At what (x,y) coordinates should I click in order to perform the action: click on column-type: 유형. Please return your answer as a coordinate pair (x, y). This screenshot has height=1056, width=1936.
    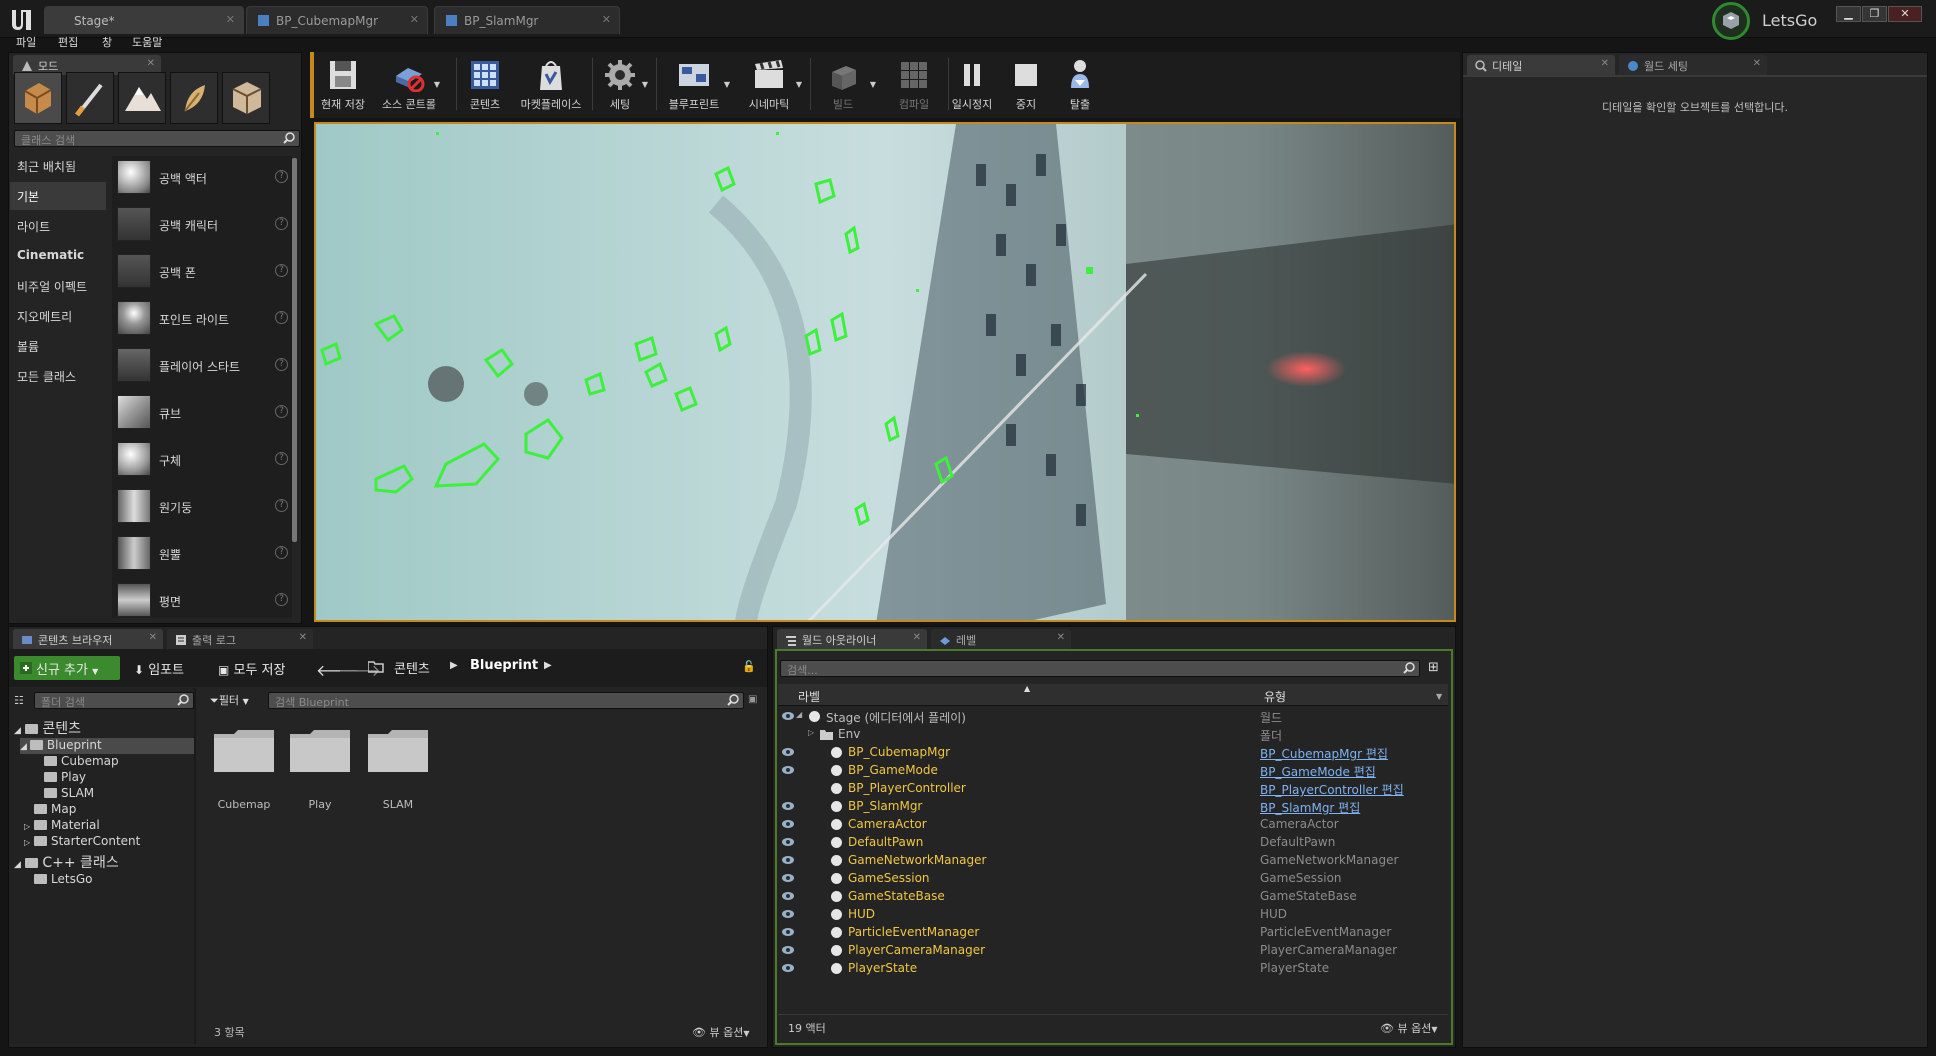
    Looking at the image, I should click on (1275, 696).